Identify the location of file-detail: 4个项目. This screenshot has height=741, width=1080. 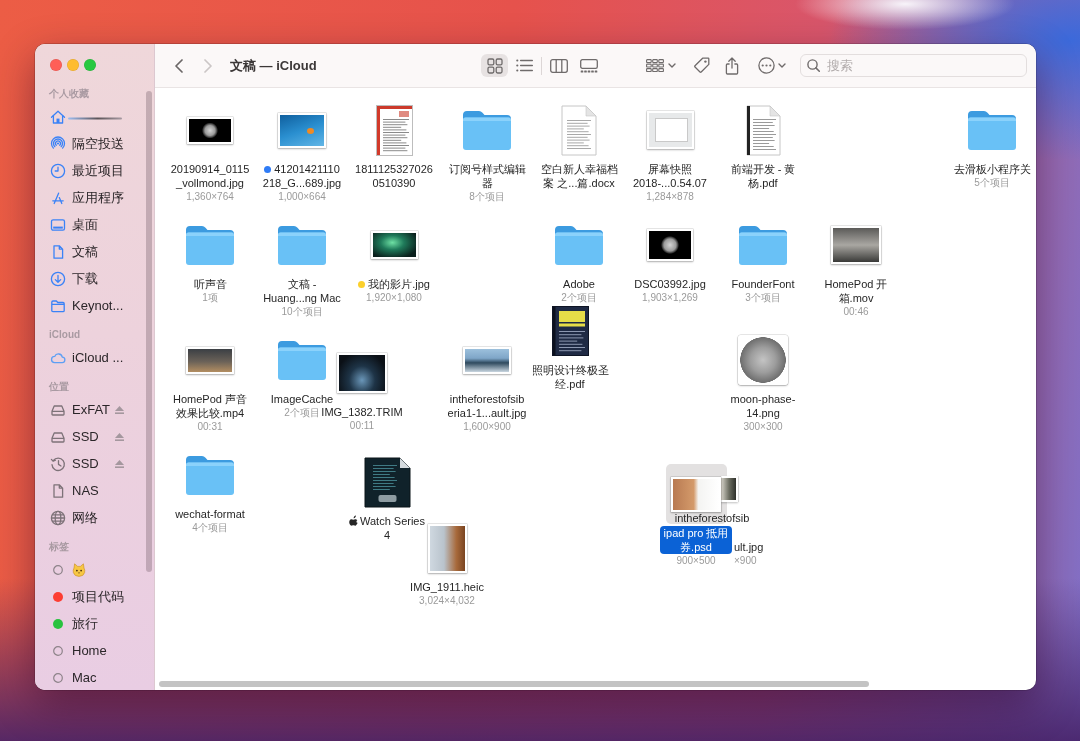
(210, 527).